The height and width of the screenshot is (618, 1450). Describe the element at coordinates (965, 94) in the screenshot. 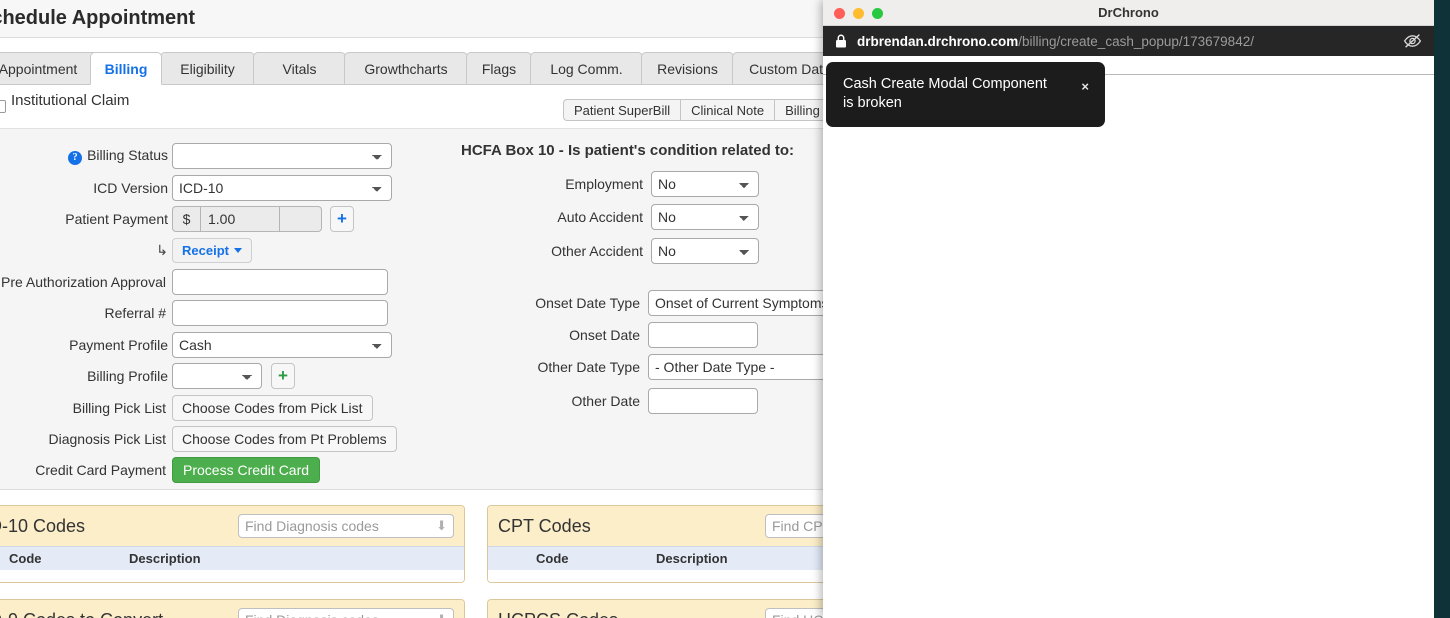

I see `error-toast-notification: Cash Create Modal Component is broken ×` at that location.